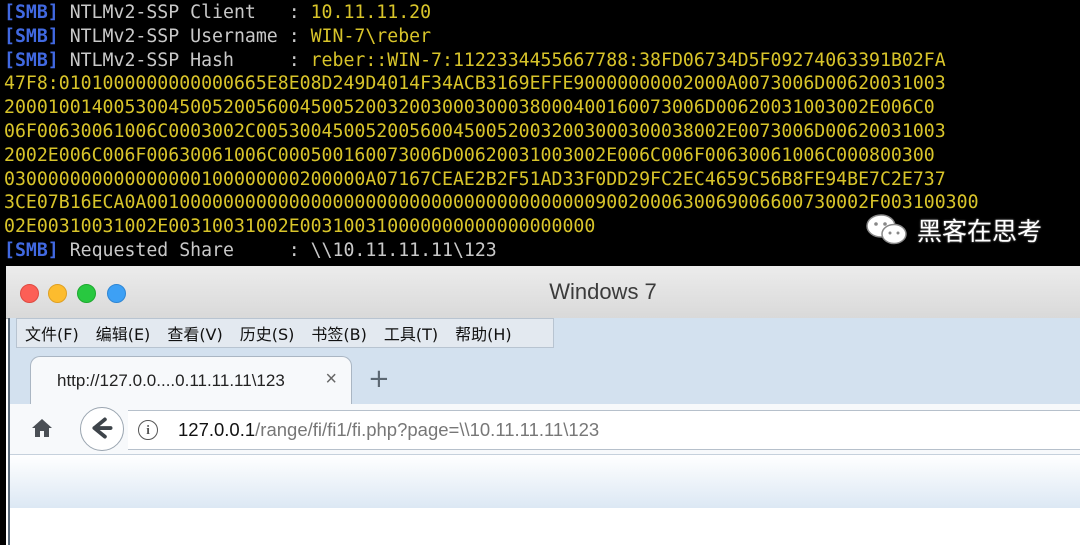  Describe the element at coordinates (331, 379) in the screenshot. I see `close-tab-icon: ×` at that location.